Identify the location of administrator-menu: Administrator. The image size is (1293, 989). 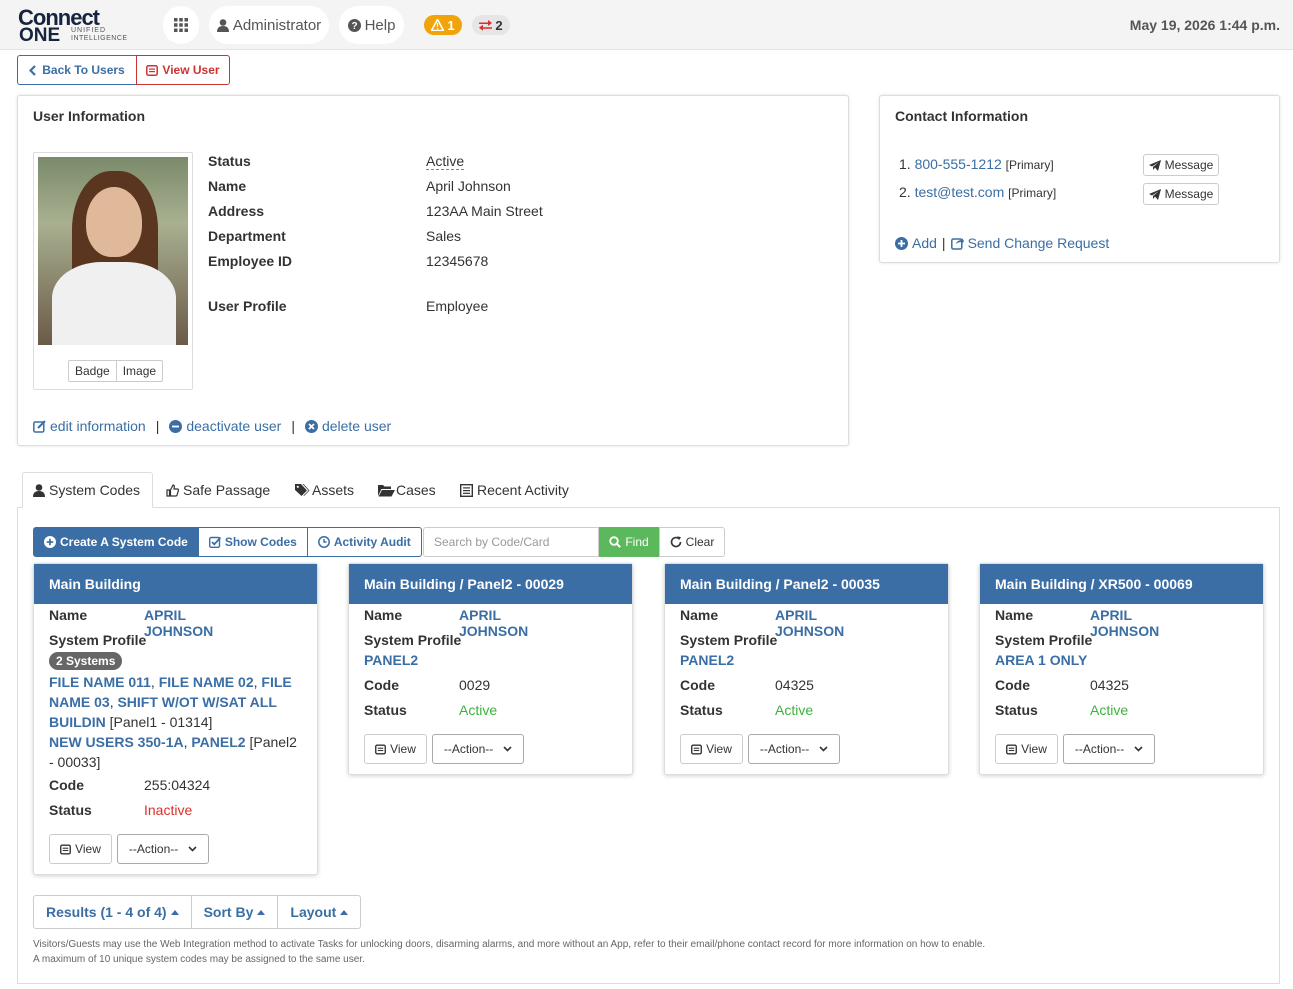
(269, 25).